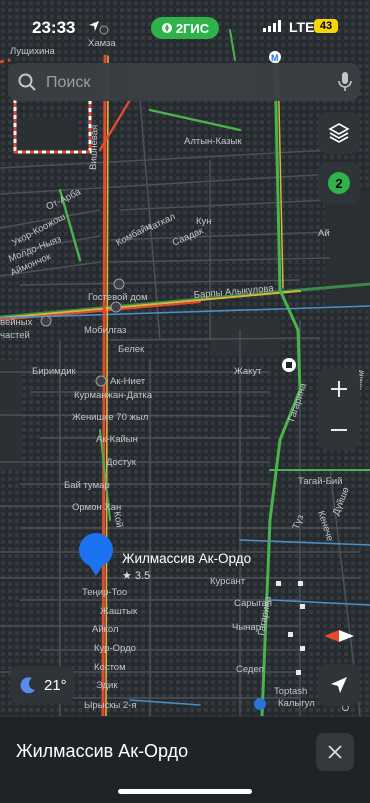  I want to click on label-jashtyk: Жаштык, so click(119, 611).